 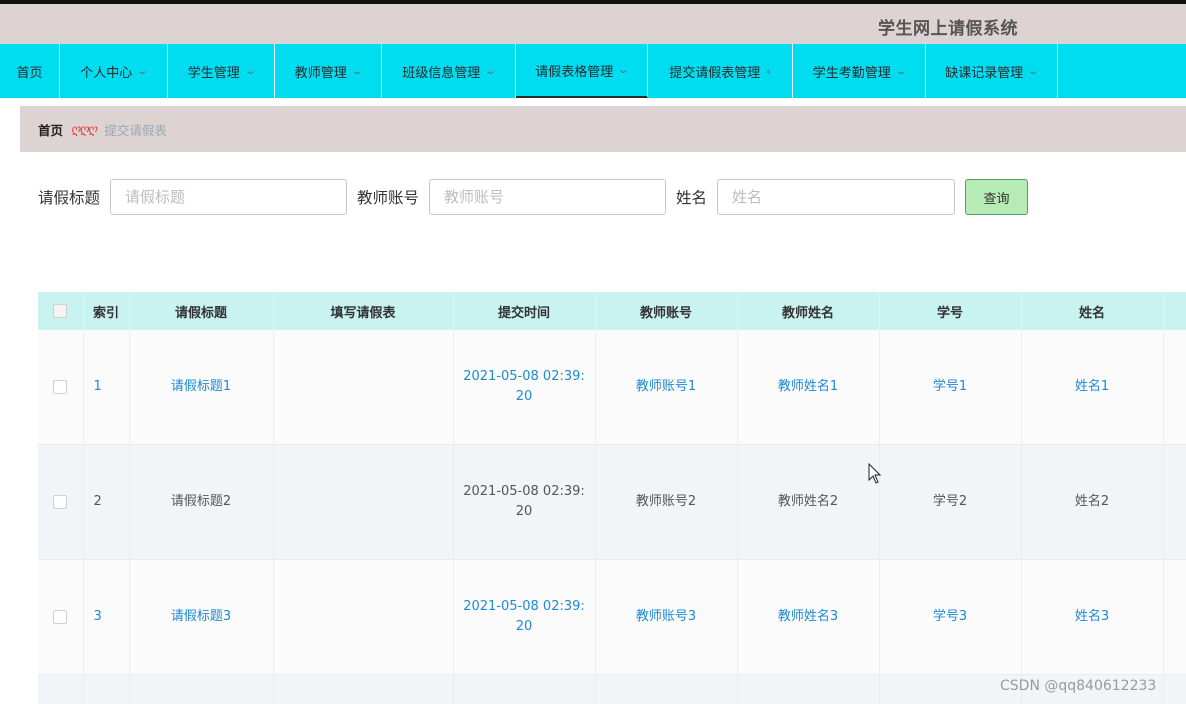 I want to click on nav-item-student-management: 学生管理 ⌄, so click(x=221, y=71).